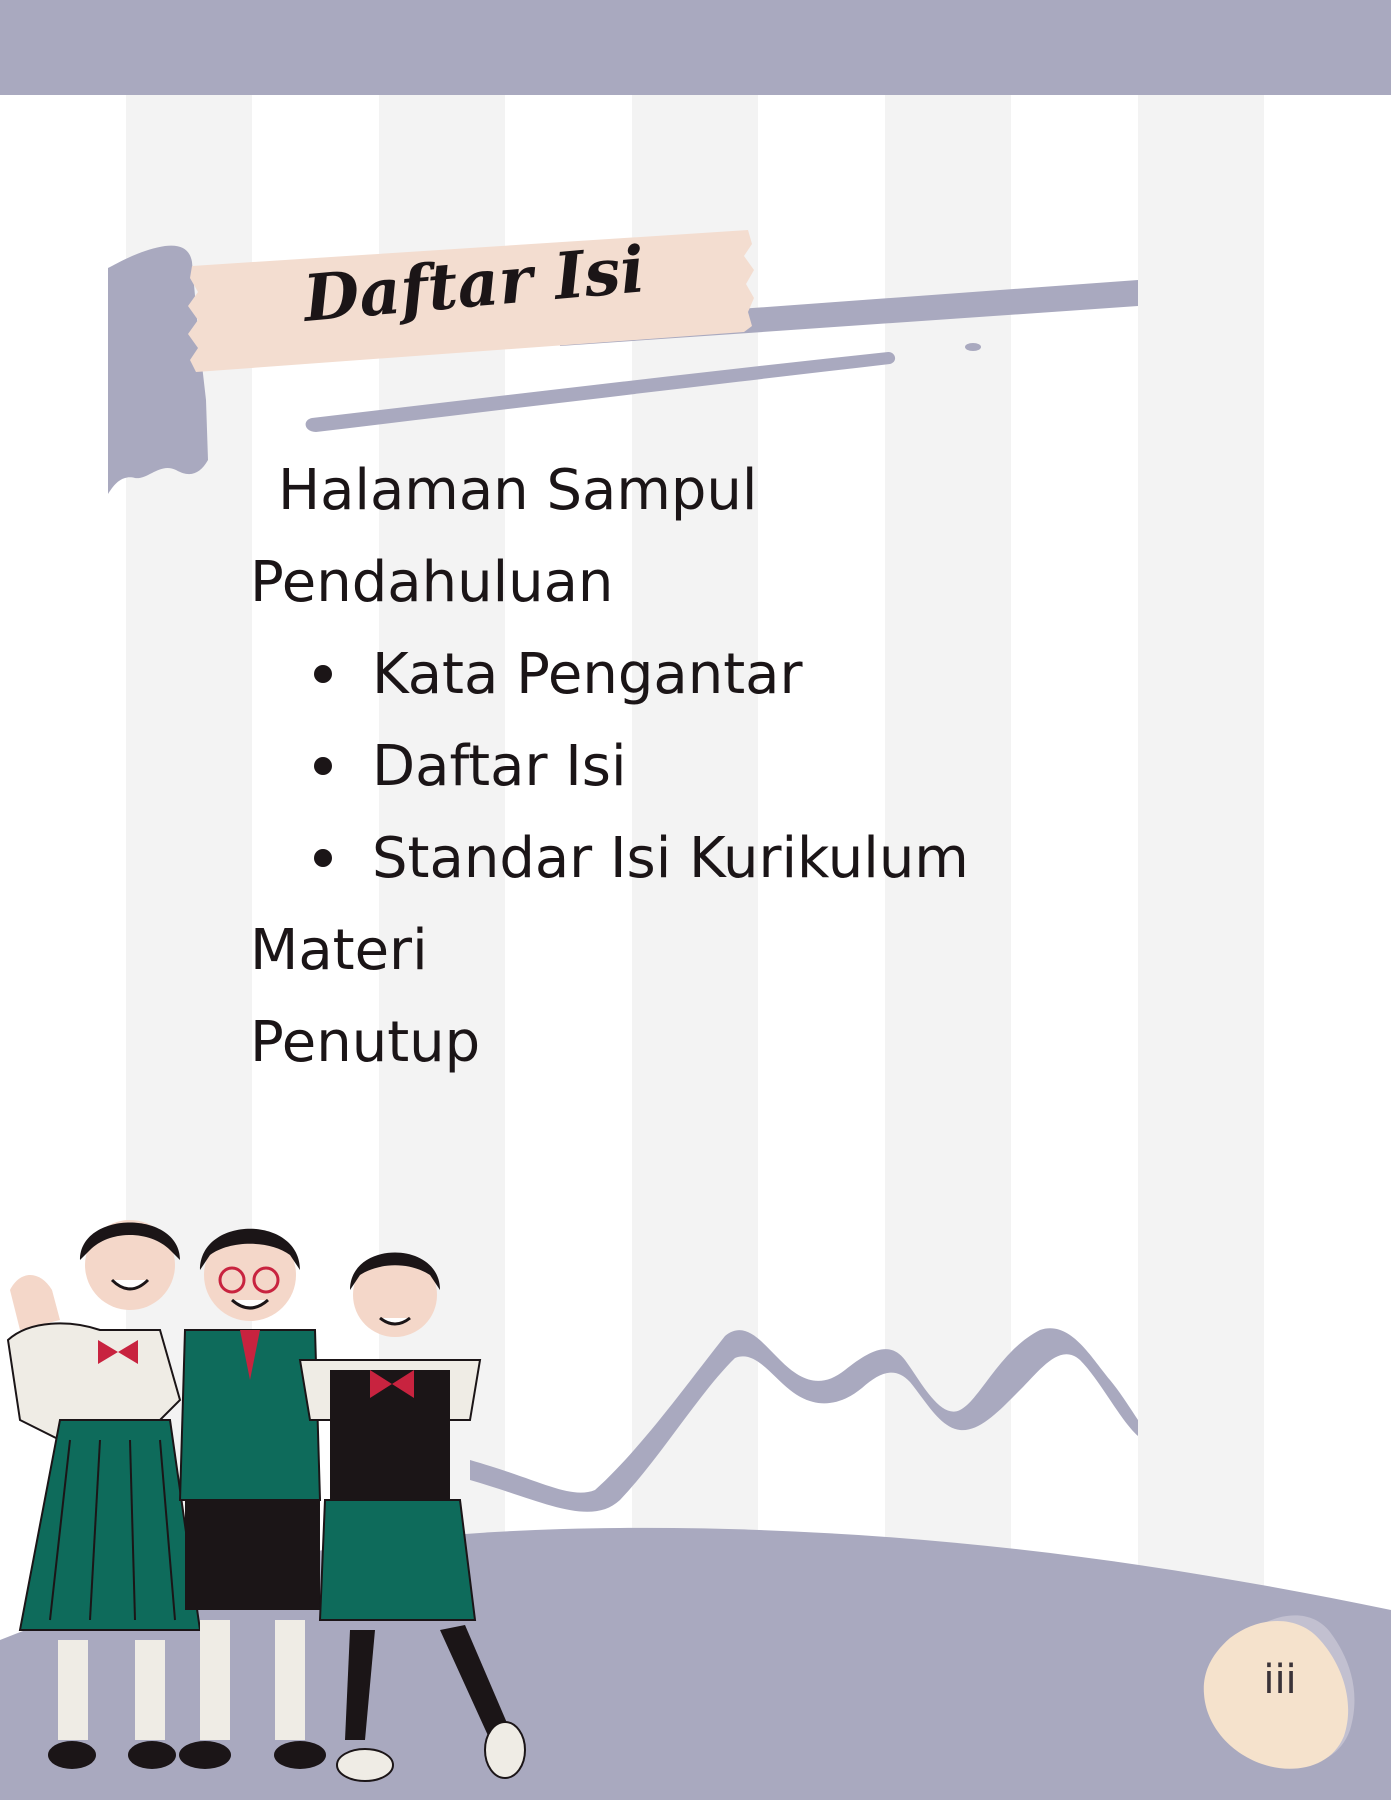  I want to click on toc-item-label: Daftar Isi, so click(499, 766).